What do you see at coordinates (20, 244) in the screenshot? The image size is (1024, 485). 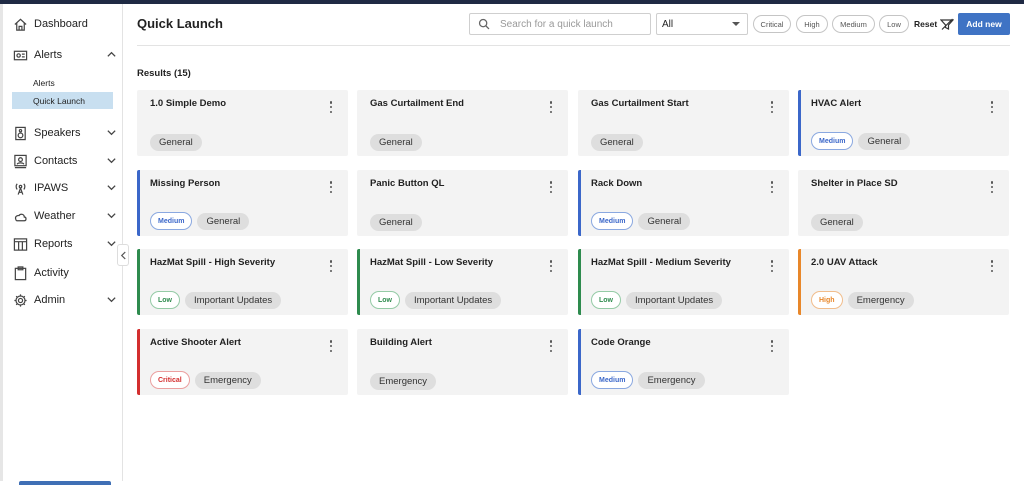 I see `reports-icon` at bounding box center [20, 244].